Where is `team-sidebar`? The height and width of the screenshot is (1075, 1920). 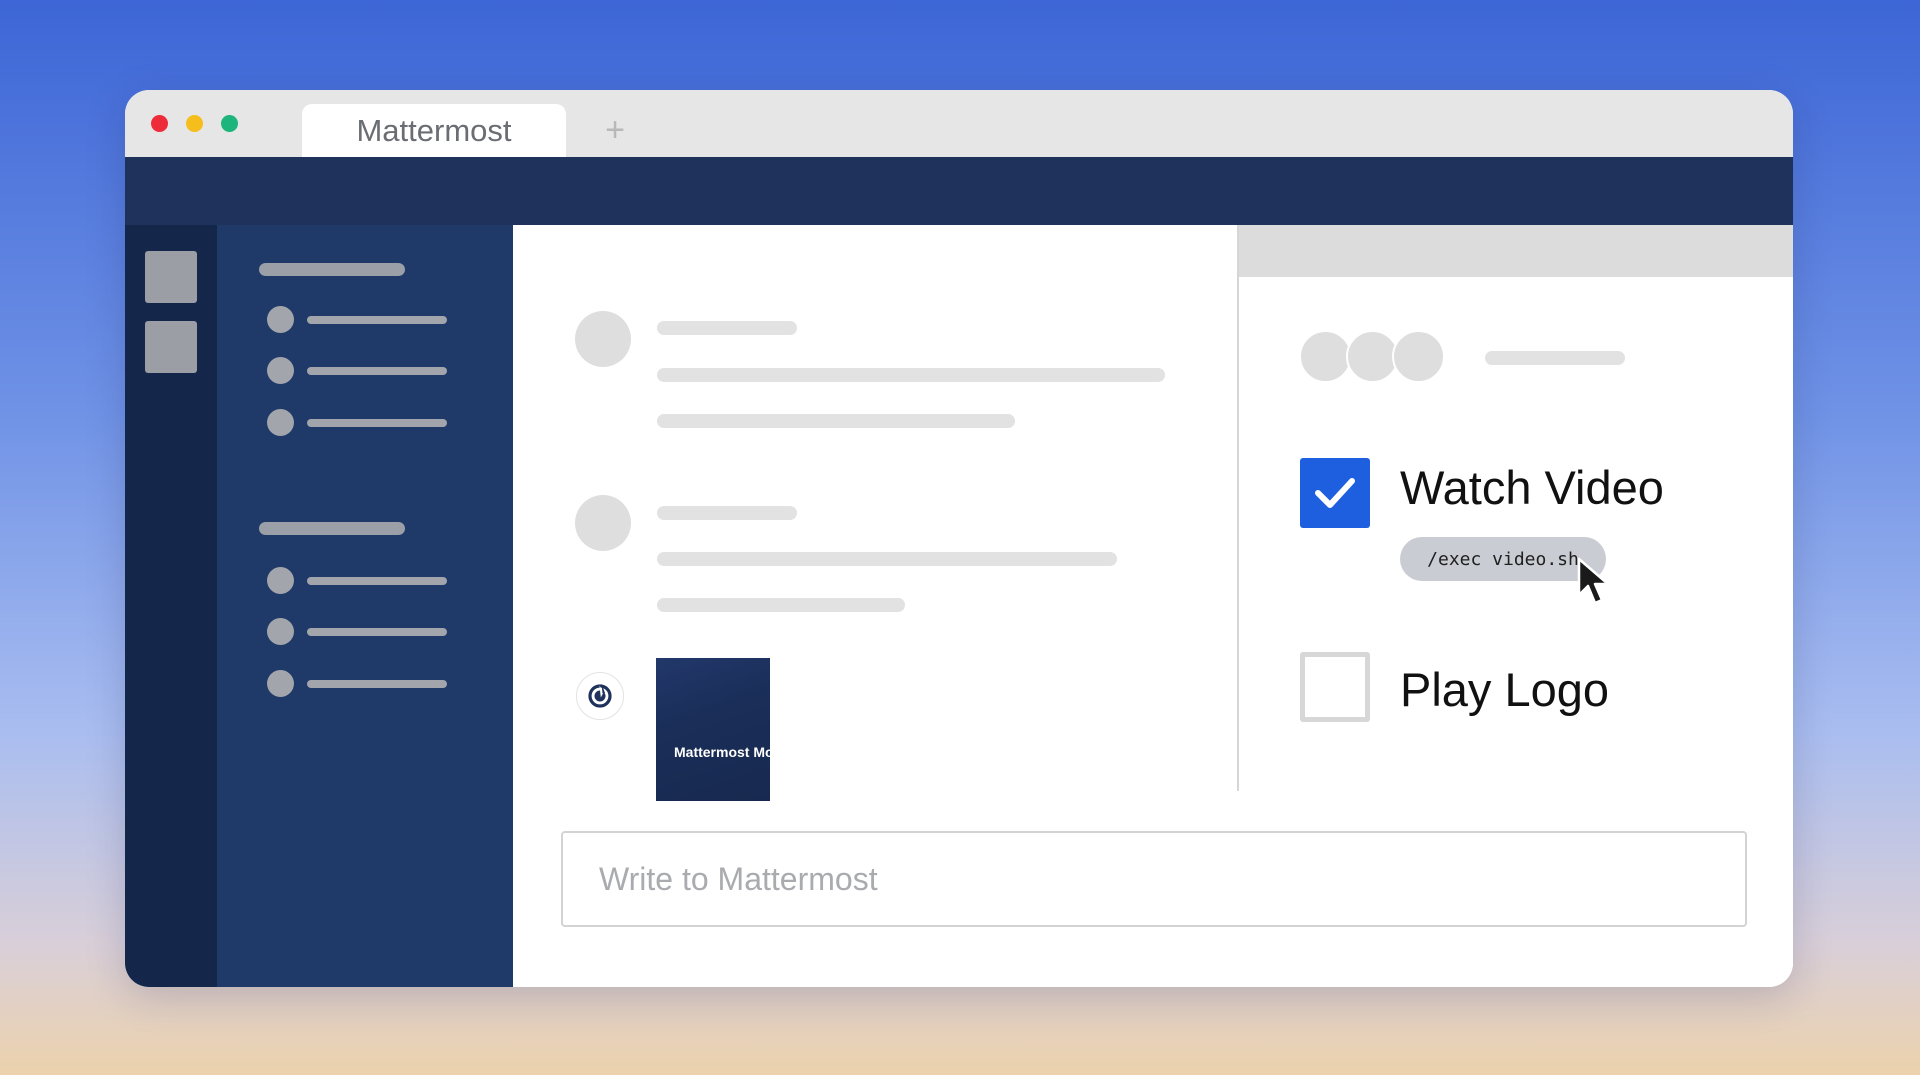 team-sidebar is located at coordinates (171, 606).